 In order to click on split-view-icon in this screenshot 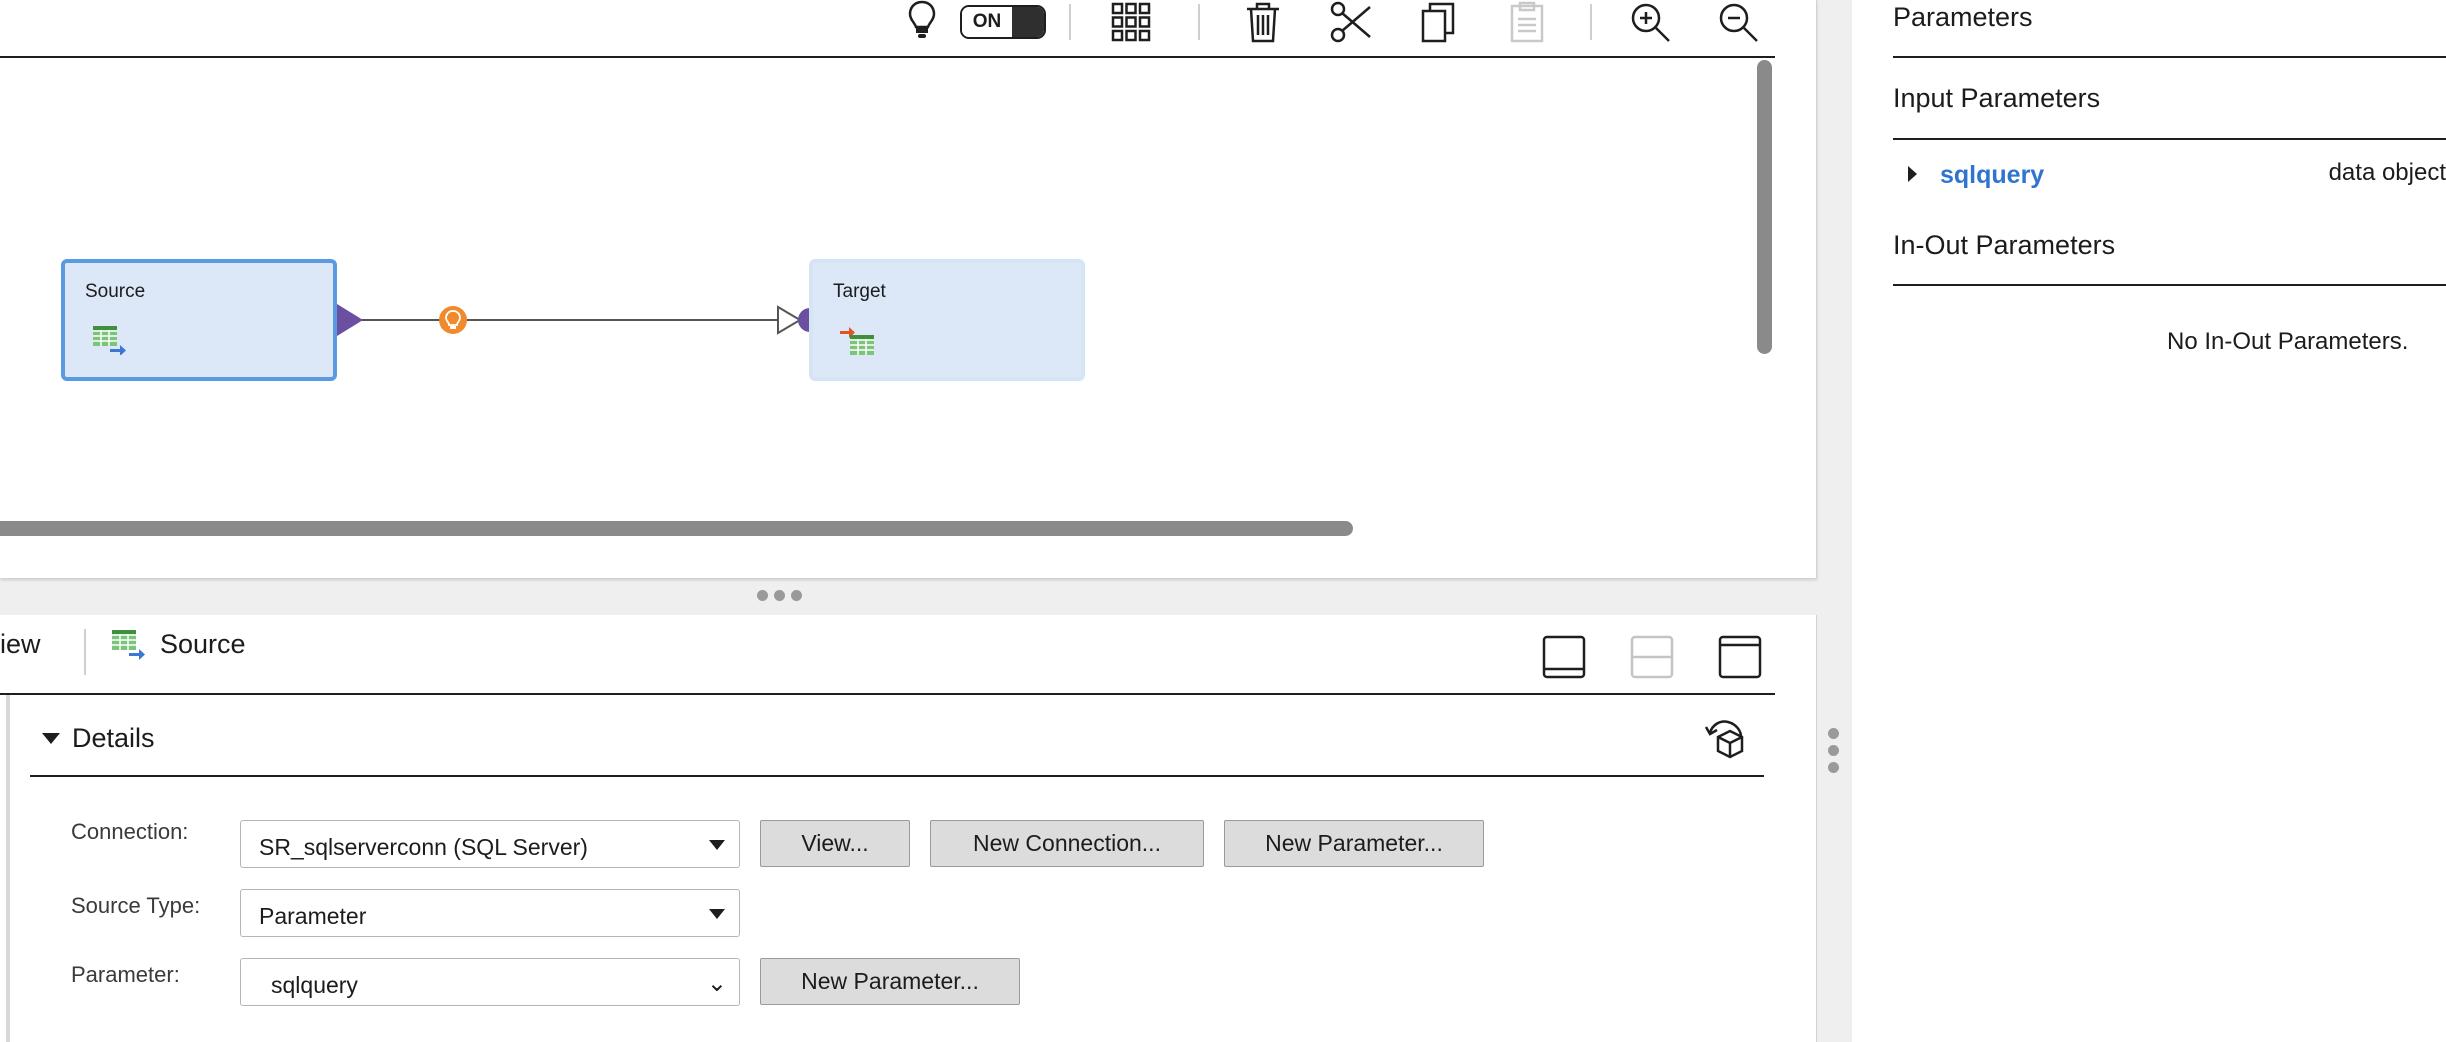, I will do `click(1652, 657)`.